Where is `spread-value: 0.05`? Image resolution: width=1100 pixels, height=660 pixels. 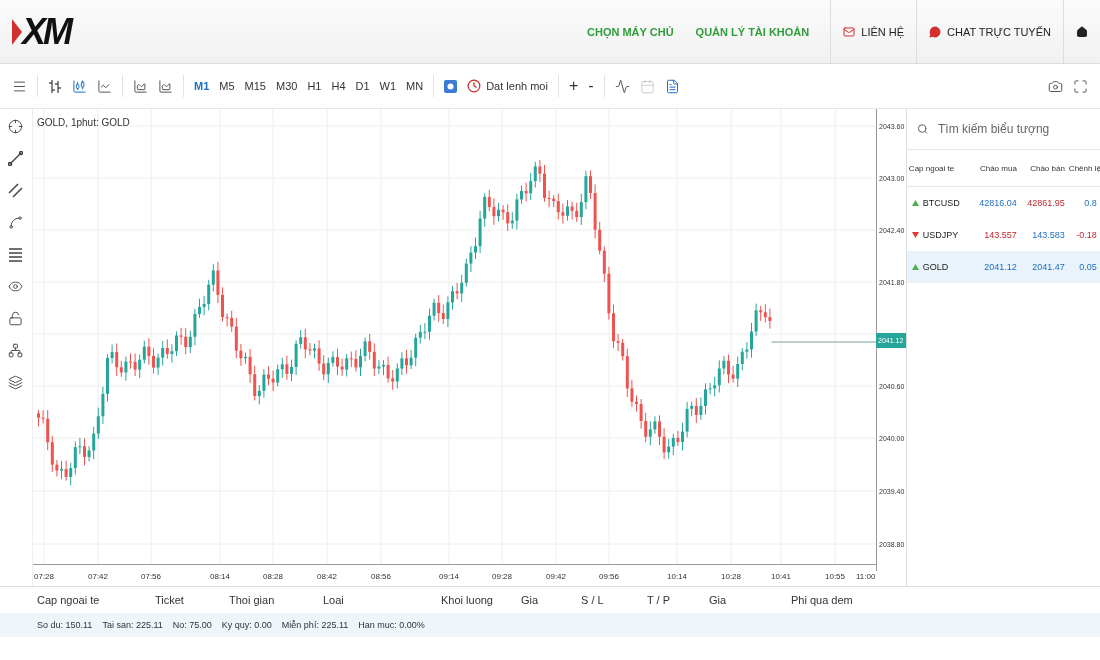
spread-value: 0.05 is located at coordinates (1088, 267).